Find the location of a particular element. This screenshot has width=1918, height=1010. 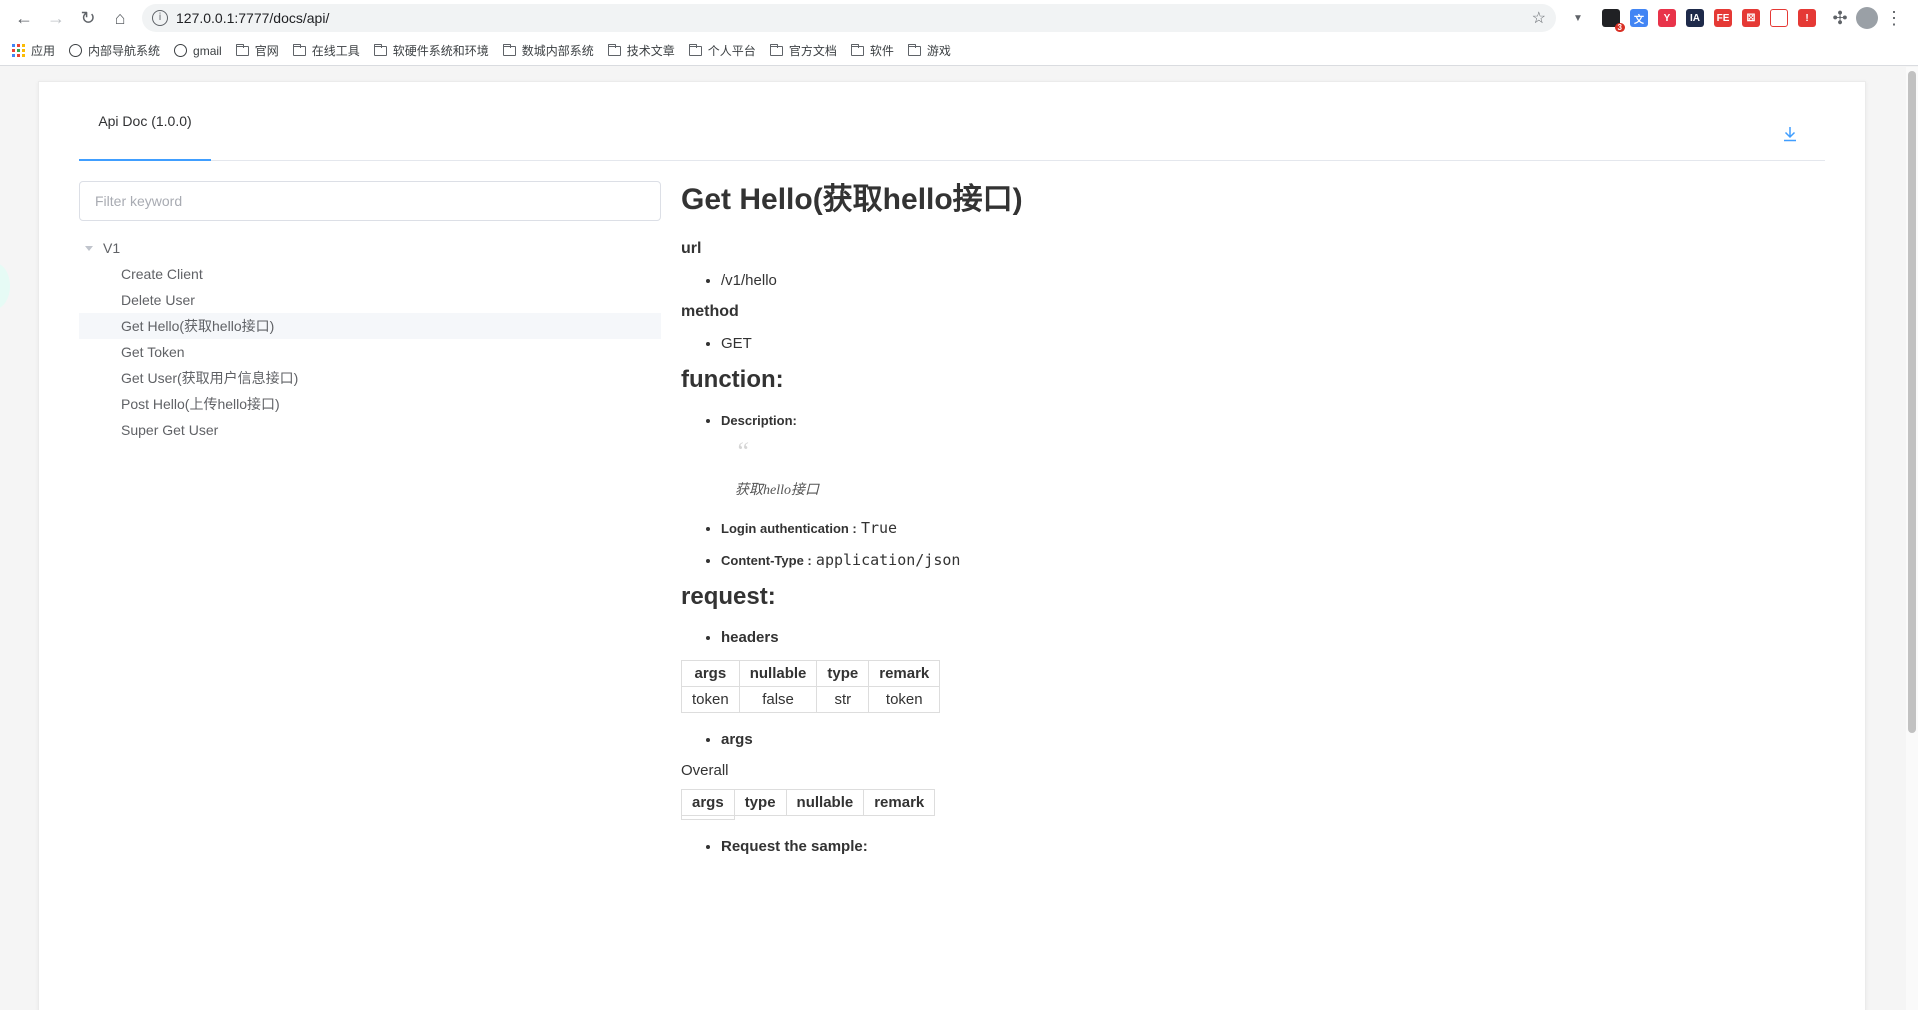

sample-list: Request the sample: is located at coordinates (1251, 846).